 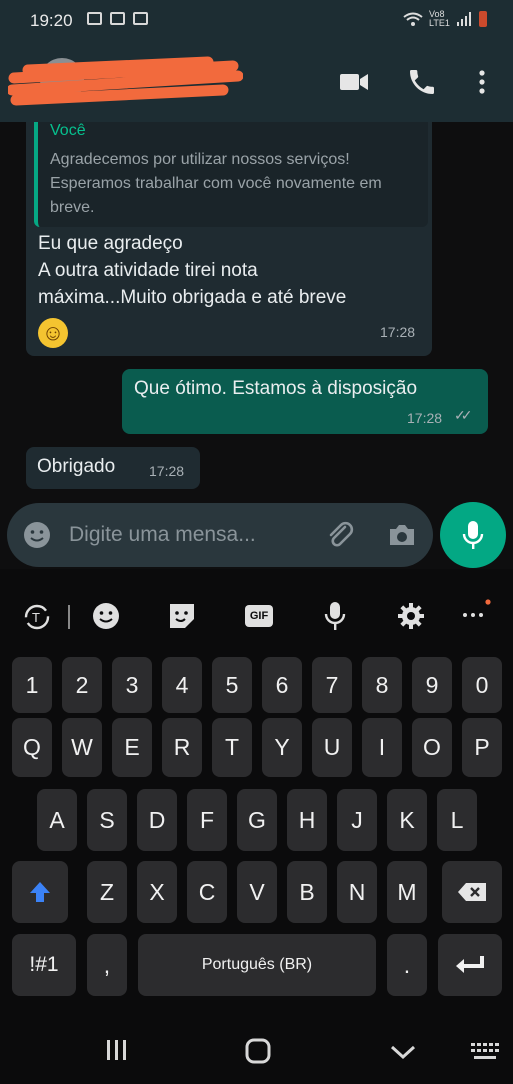 I want to click on message-text: Obrigado, so click(x=76, y=466).